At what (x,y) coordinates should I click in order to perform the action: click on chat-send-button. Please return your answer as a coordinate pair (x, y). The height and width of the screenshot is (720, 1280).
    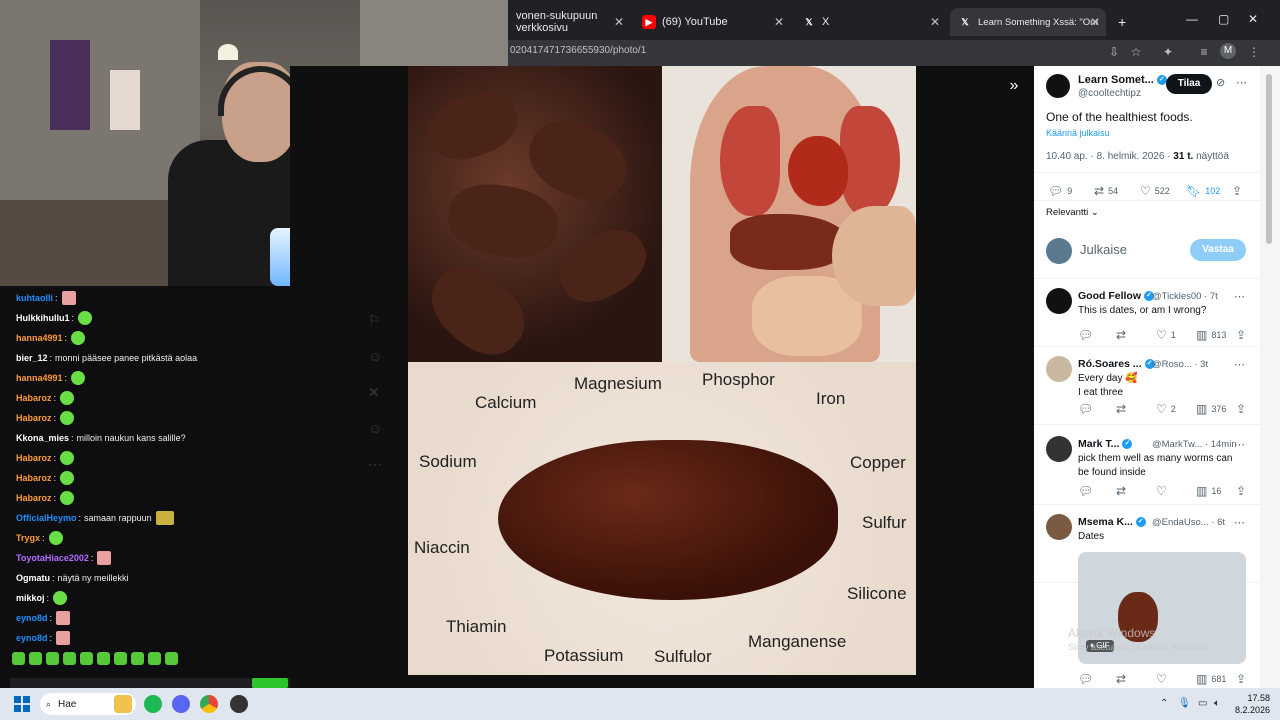
    Looking at the image, I should click on (270, 683).